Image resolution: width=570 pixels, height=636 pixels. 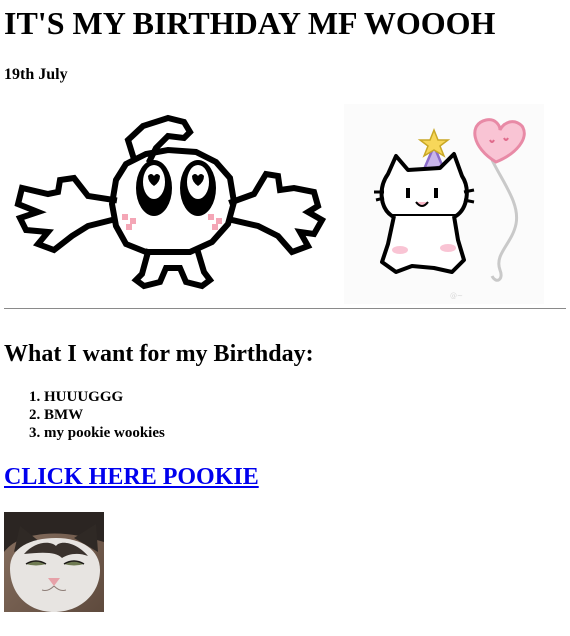 I want to click on birthday-date: 19th July, so click(x=36, y=74).